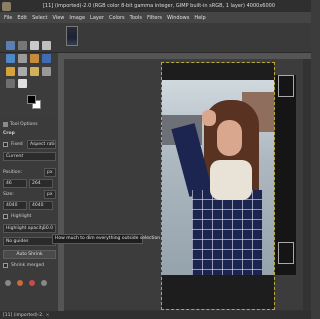  Describe the element at coordinates (10, 83) in the screenshot. I see `paths-tool-icon` at that location.